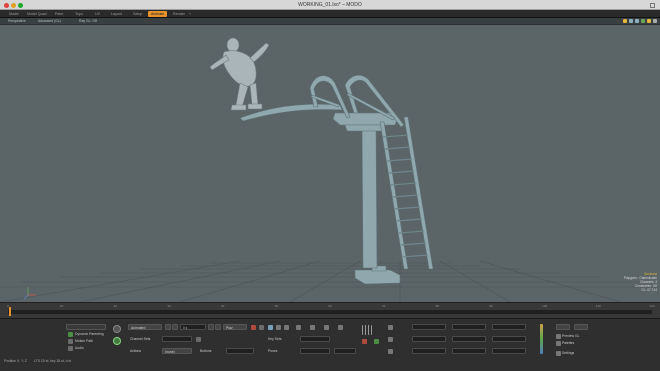  Describe the element at coordinates (581, 327) in the screenshot. I see `layout-toggle-b` at that location.